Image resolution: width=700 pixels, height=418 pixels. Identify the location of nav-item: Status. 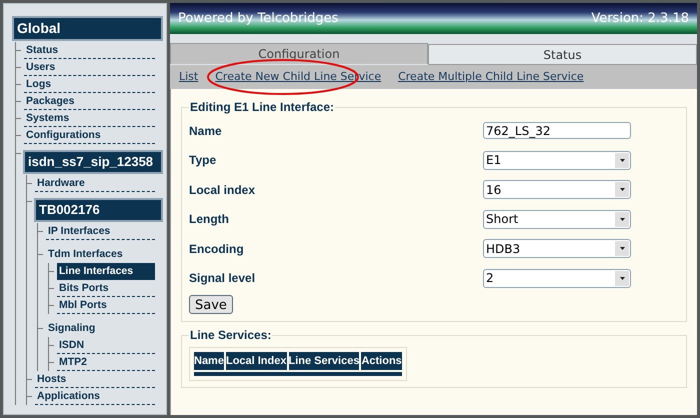
(89, 50).